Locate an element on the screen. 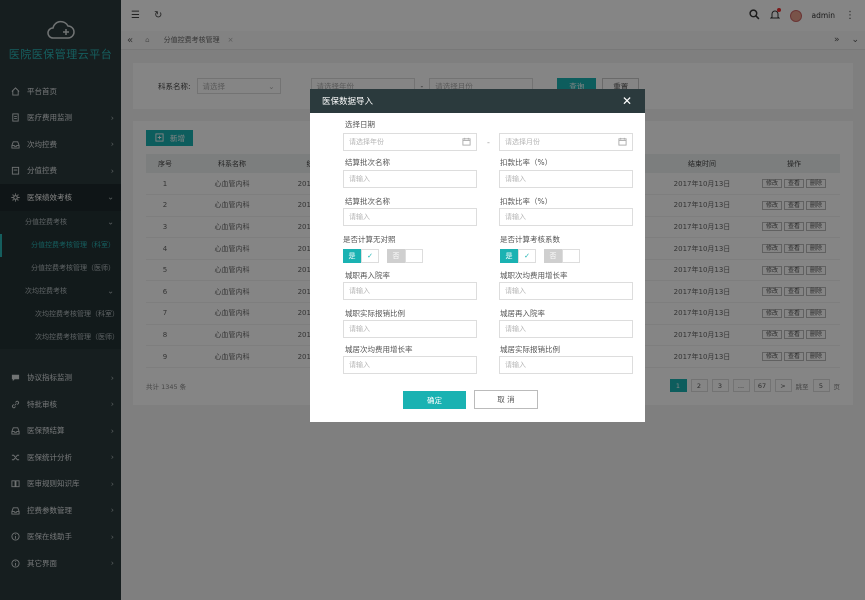 This screenshot has height=600, width=865. batch-name-label-2: 结算批次名称 is located at coordinates (367, 201).